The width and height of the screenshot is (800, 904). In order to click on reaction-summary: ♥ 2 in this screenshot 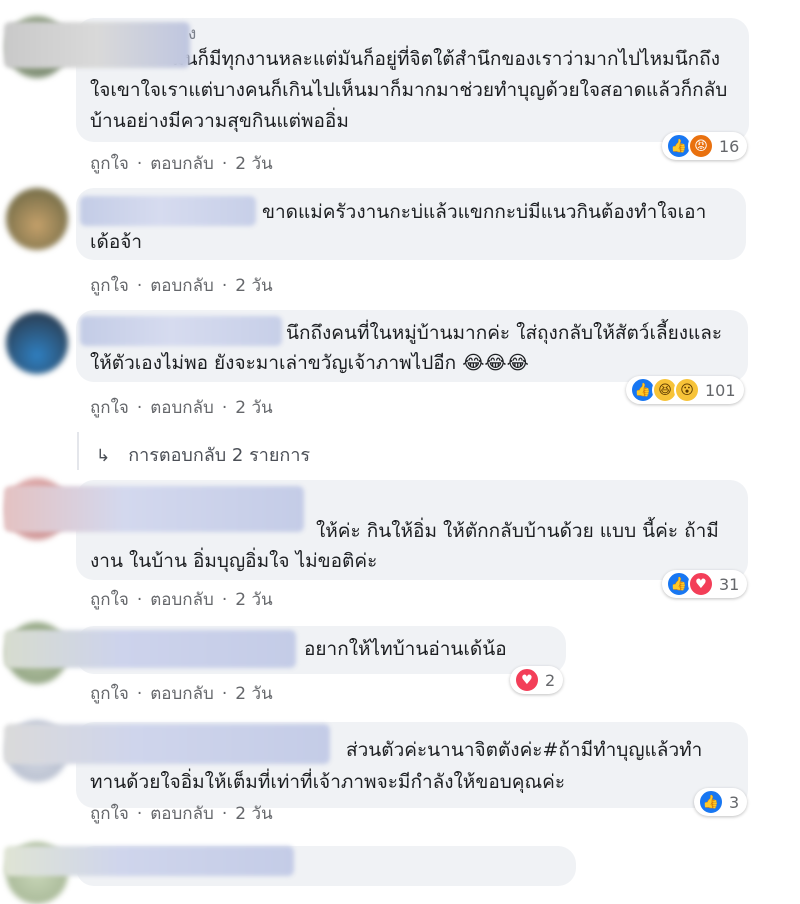, I will do `click(537, 680)`.